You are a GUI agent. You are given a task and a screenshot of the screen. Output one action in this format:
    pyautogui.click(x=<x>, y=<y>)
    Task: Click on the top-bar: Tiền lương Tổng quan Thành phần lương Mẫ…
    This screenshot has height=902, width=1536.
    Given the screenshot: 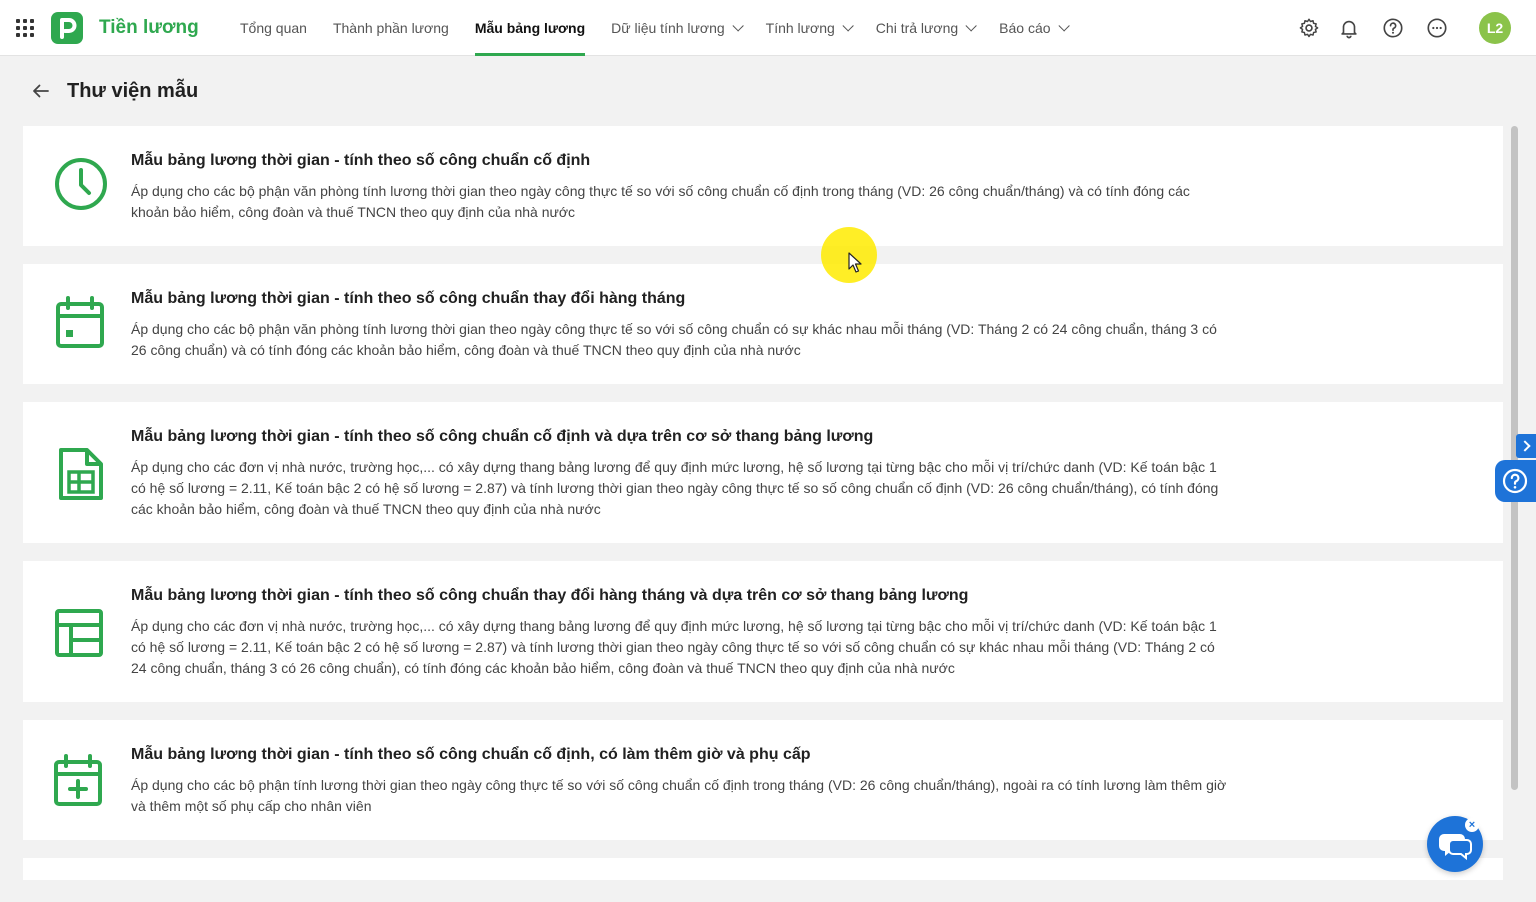 What is the action you would take?
    pyautogui.click(x=768, y=28)
    